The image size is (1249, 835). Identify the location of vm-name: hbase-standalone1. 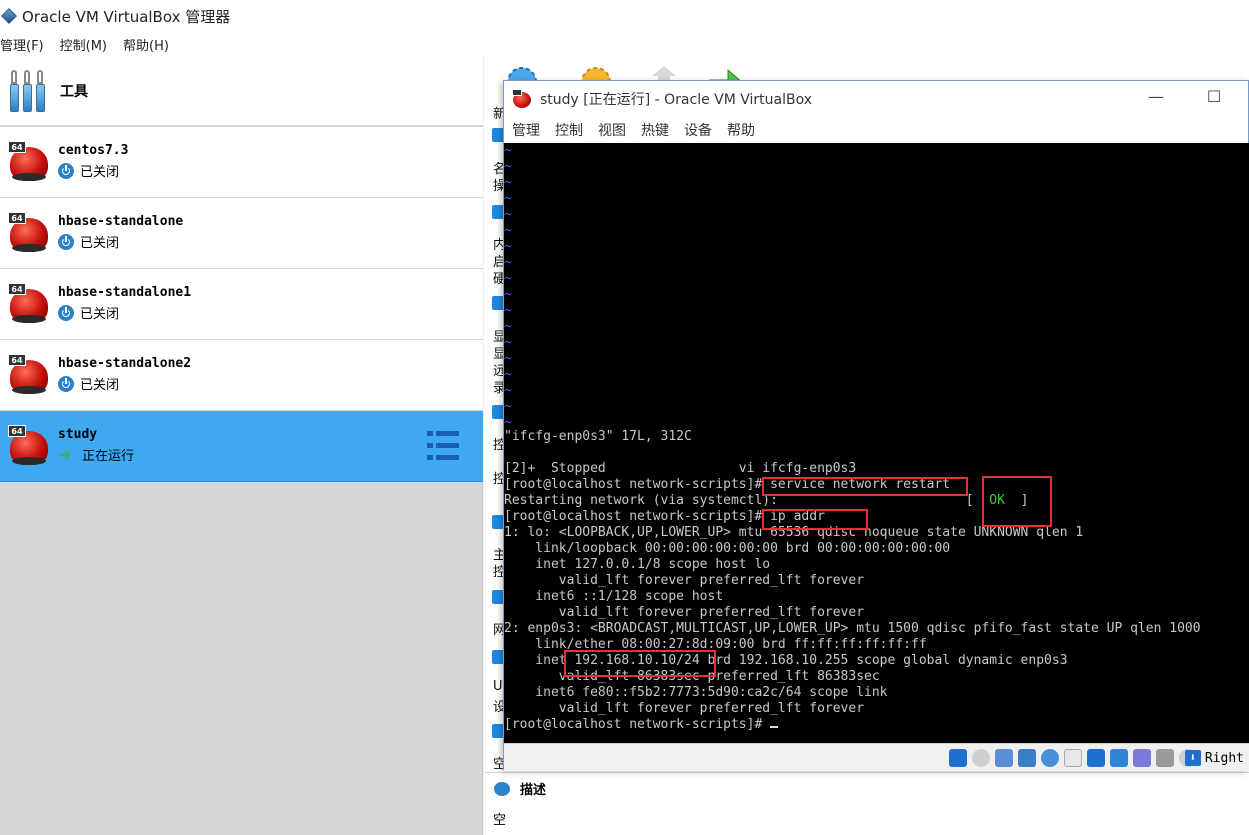
(125, 292).